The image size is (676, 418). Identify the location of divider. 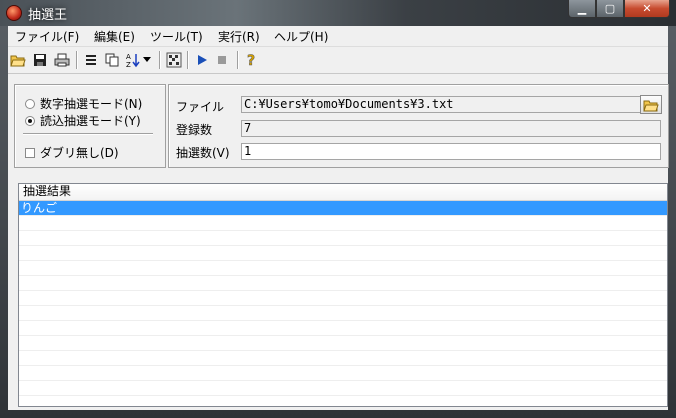
(88, 134).